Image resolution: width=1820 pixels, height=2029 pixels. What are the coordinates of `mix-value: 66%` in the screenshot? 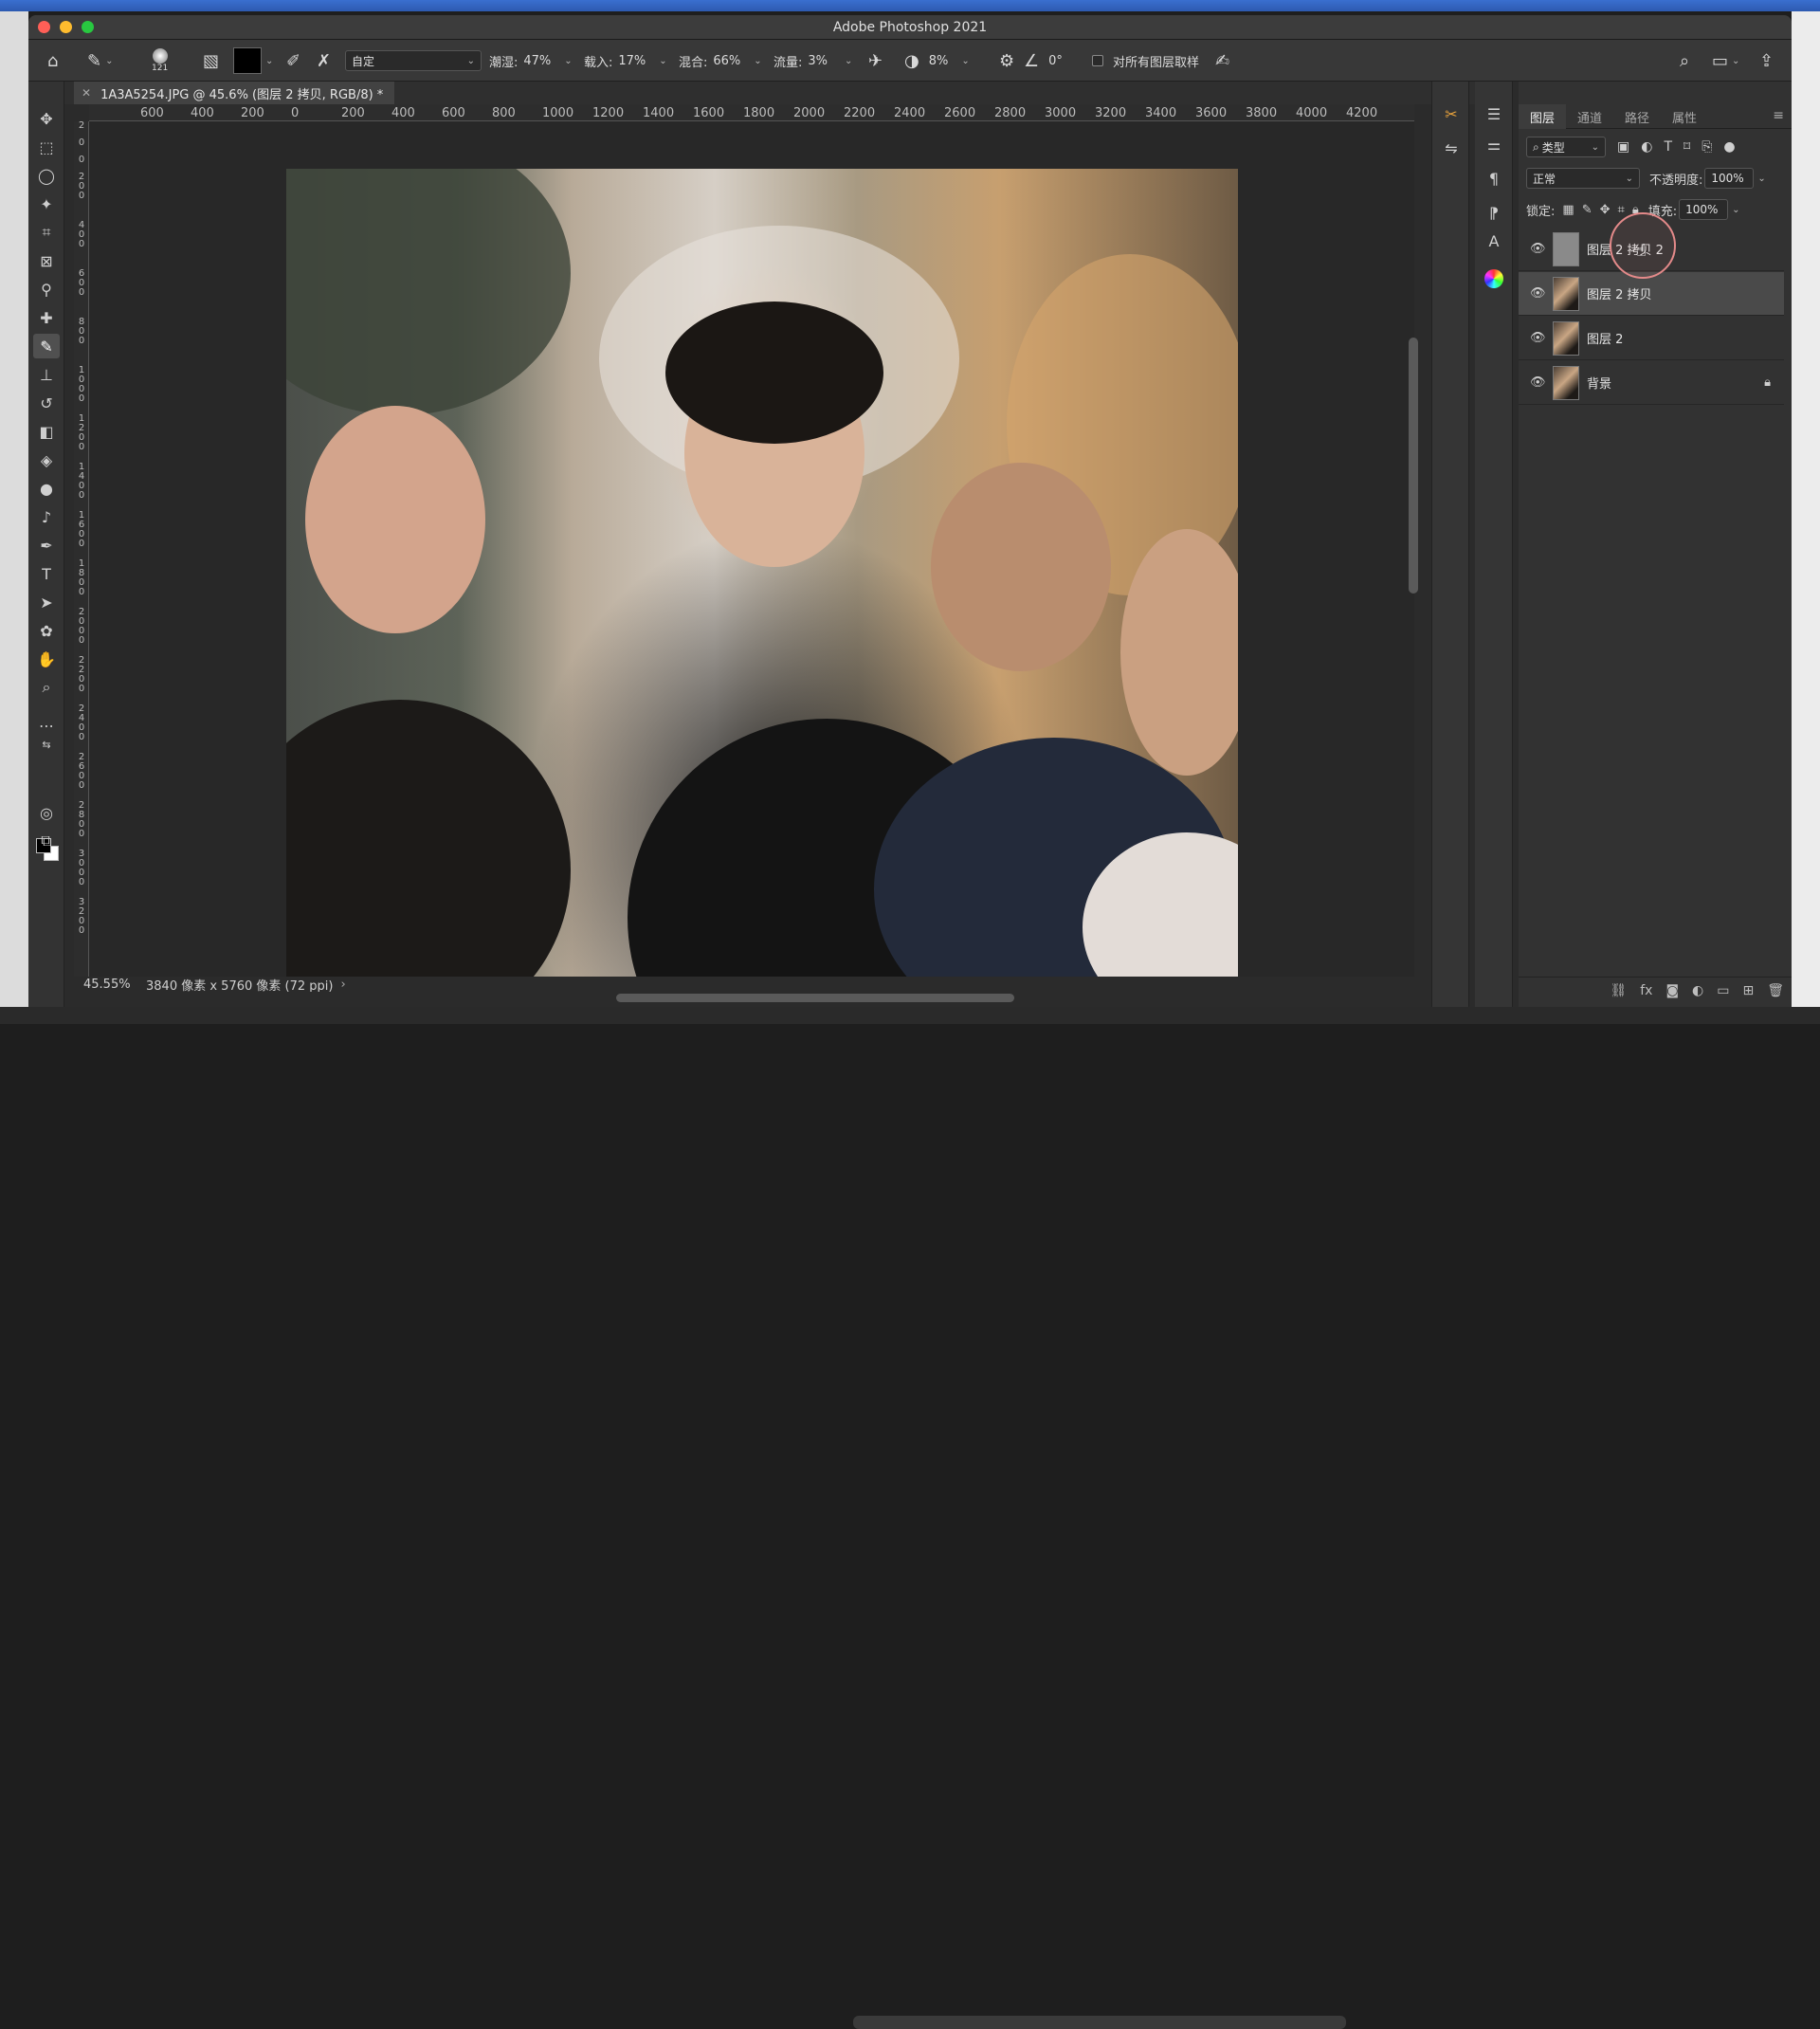 It's located at (726, 61).